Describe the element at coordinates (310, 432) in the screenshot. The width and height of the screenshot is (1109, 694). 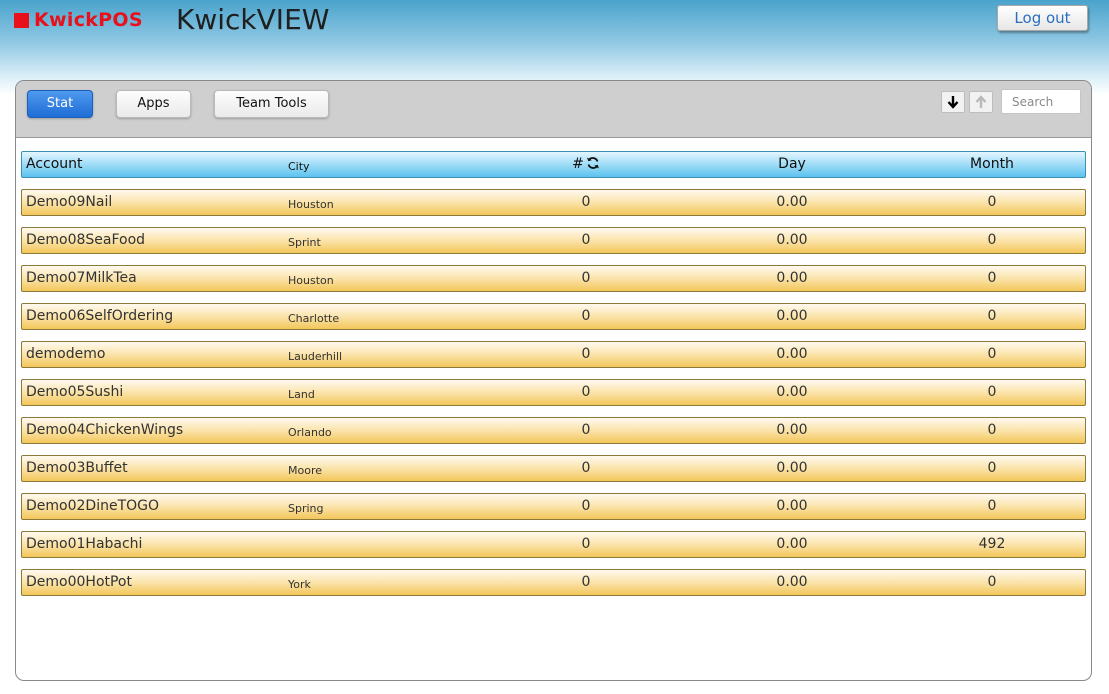
I see `row-city: Orlando` at that location.